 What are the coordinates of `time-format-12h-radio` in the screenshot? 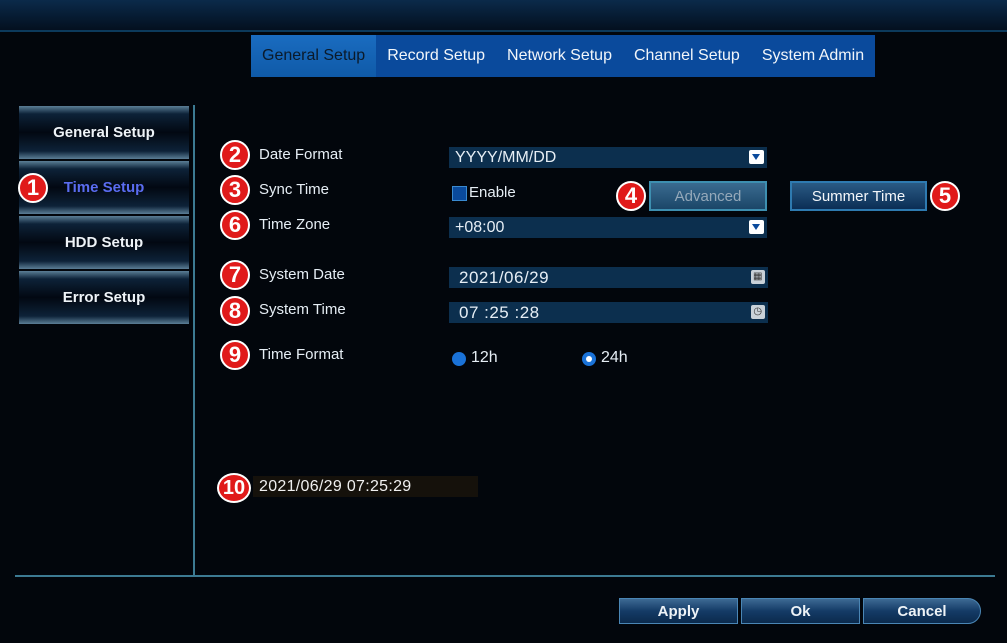 It's located at (459, 359).